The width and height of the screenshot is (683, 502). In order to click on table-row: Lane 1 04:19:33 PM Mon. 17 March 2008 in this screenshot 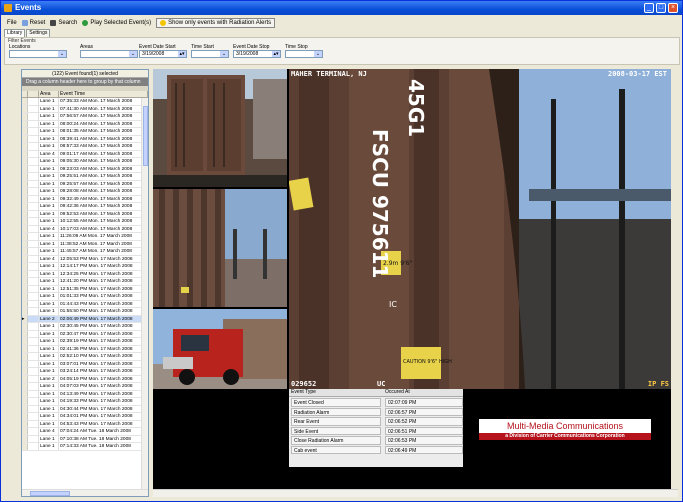, I will do `click(82, 402)`.